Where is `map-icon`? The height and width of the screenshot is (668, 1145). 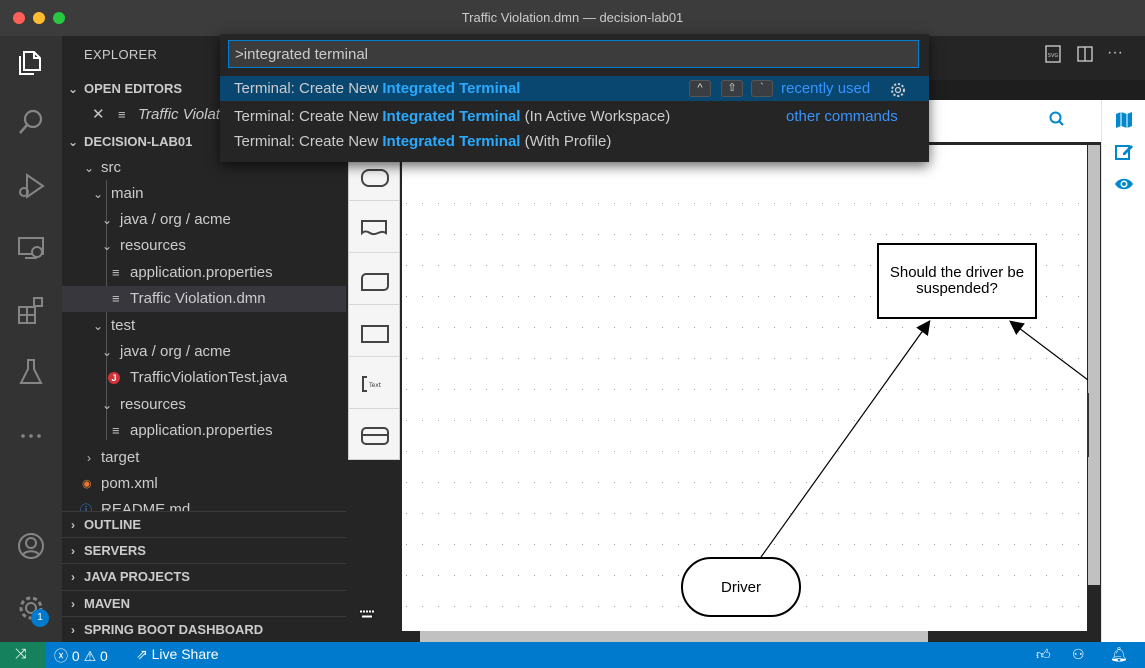
map-icon is located at coordinates (1124, 120).